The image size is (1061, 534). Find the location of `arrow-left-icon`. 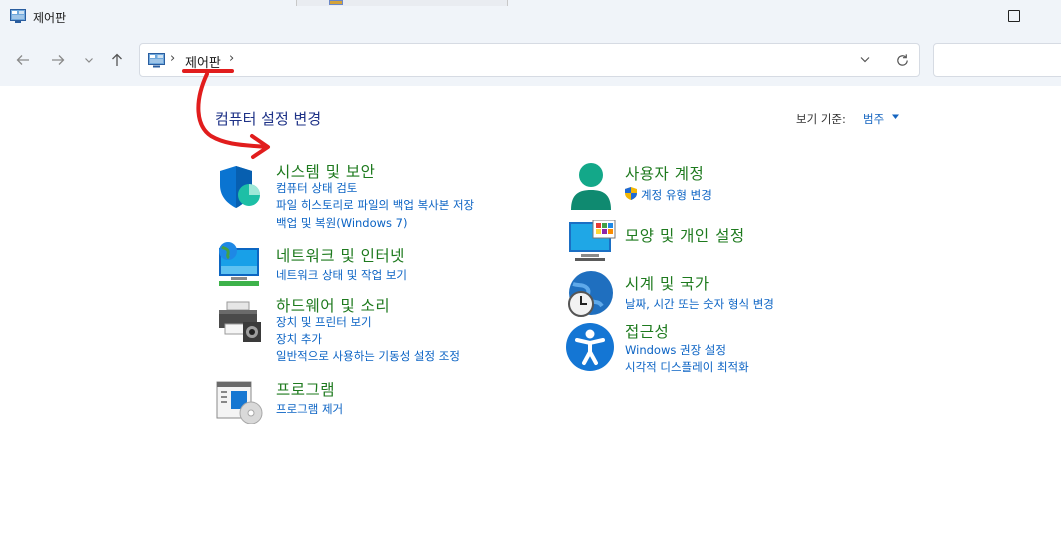

arrow-left-icon is located at coordinates (22, 60).